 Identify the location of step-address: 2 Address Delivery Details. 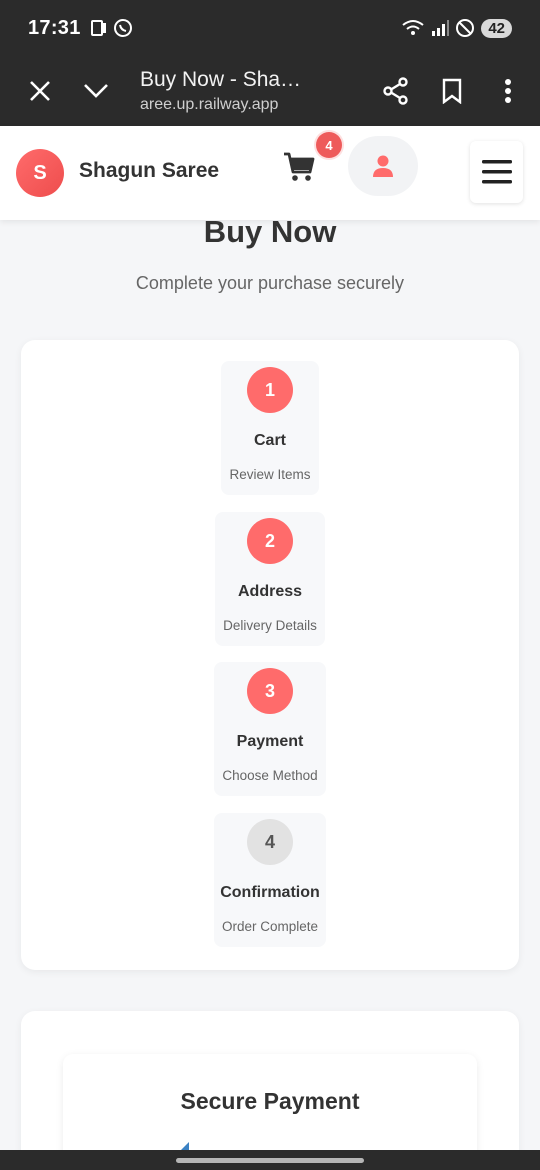
(270, 579).